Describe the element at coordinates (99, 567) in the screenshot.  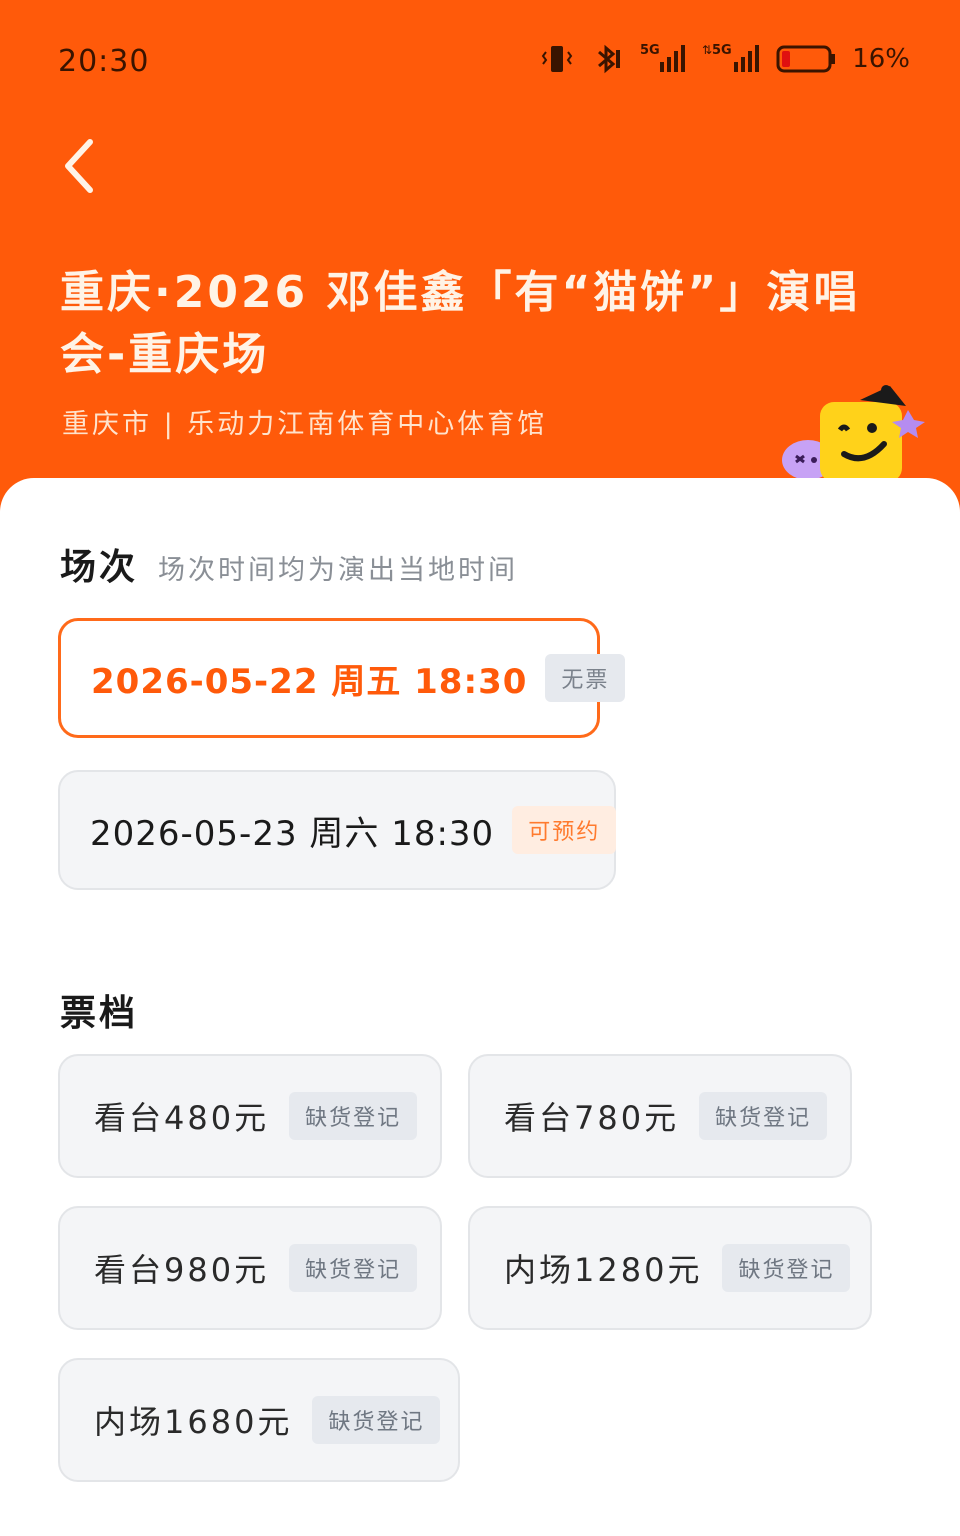
I see `session-title: 场次` at that location.